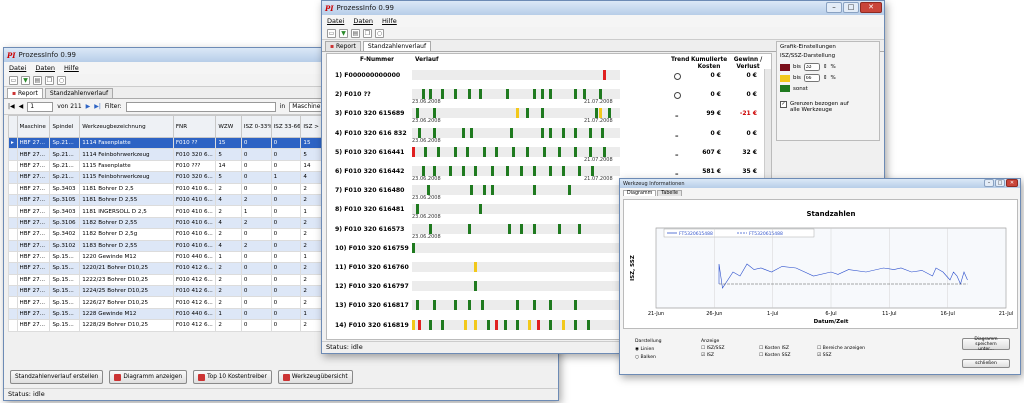 This screenshot has width=1024, height=403. Describe the element at coordinates (811, 78) in the screenshot. I see `threshold-2-input` at that location.